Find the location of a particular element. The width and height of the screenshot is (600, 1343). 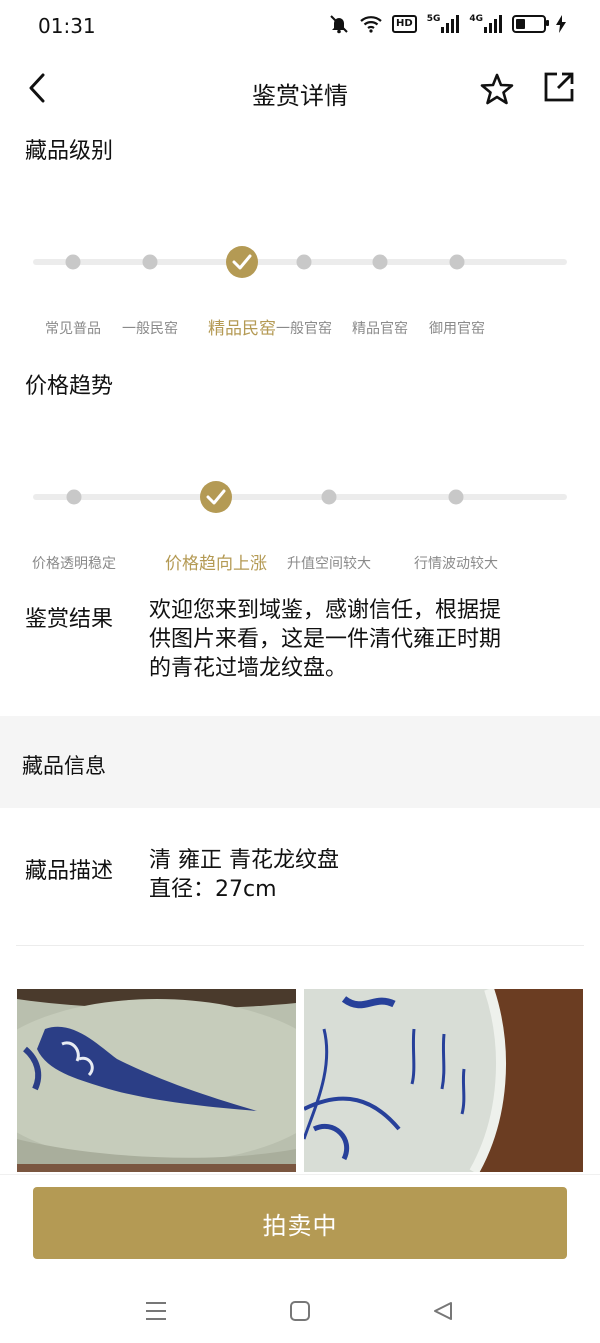

grade-level-label: 一般民窑 is located at coordinates (150, 329).